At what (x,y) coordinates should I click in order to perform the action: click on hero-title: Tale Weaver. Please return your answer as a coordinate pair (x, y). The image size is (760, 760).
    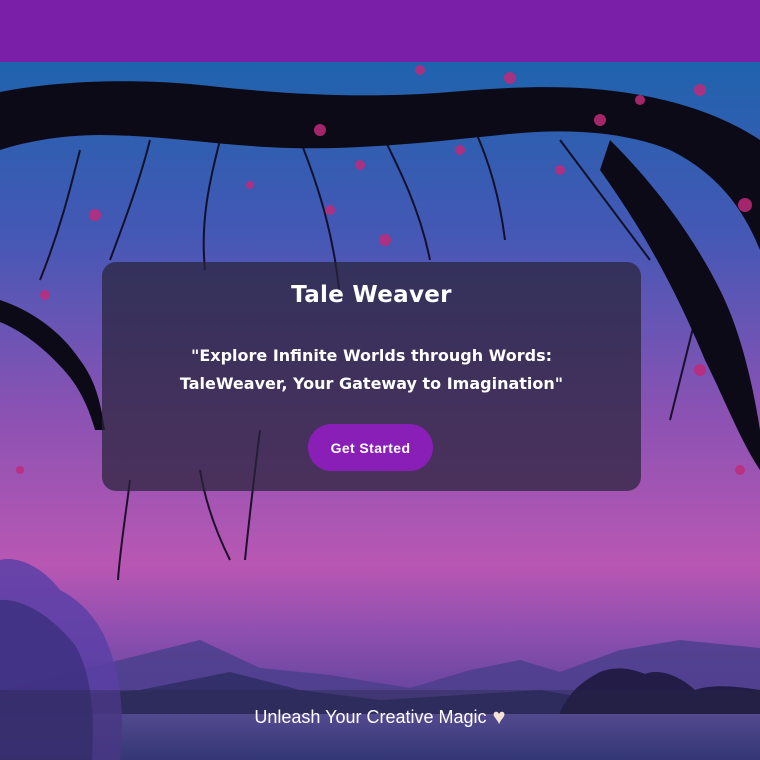
    Looking at the image, I should click on (371, 295).